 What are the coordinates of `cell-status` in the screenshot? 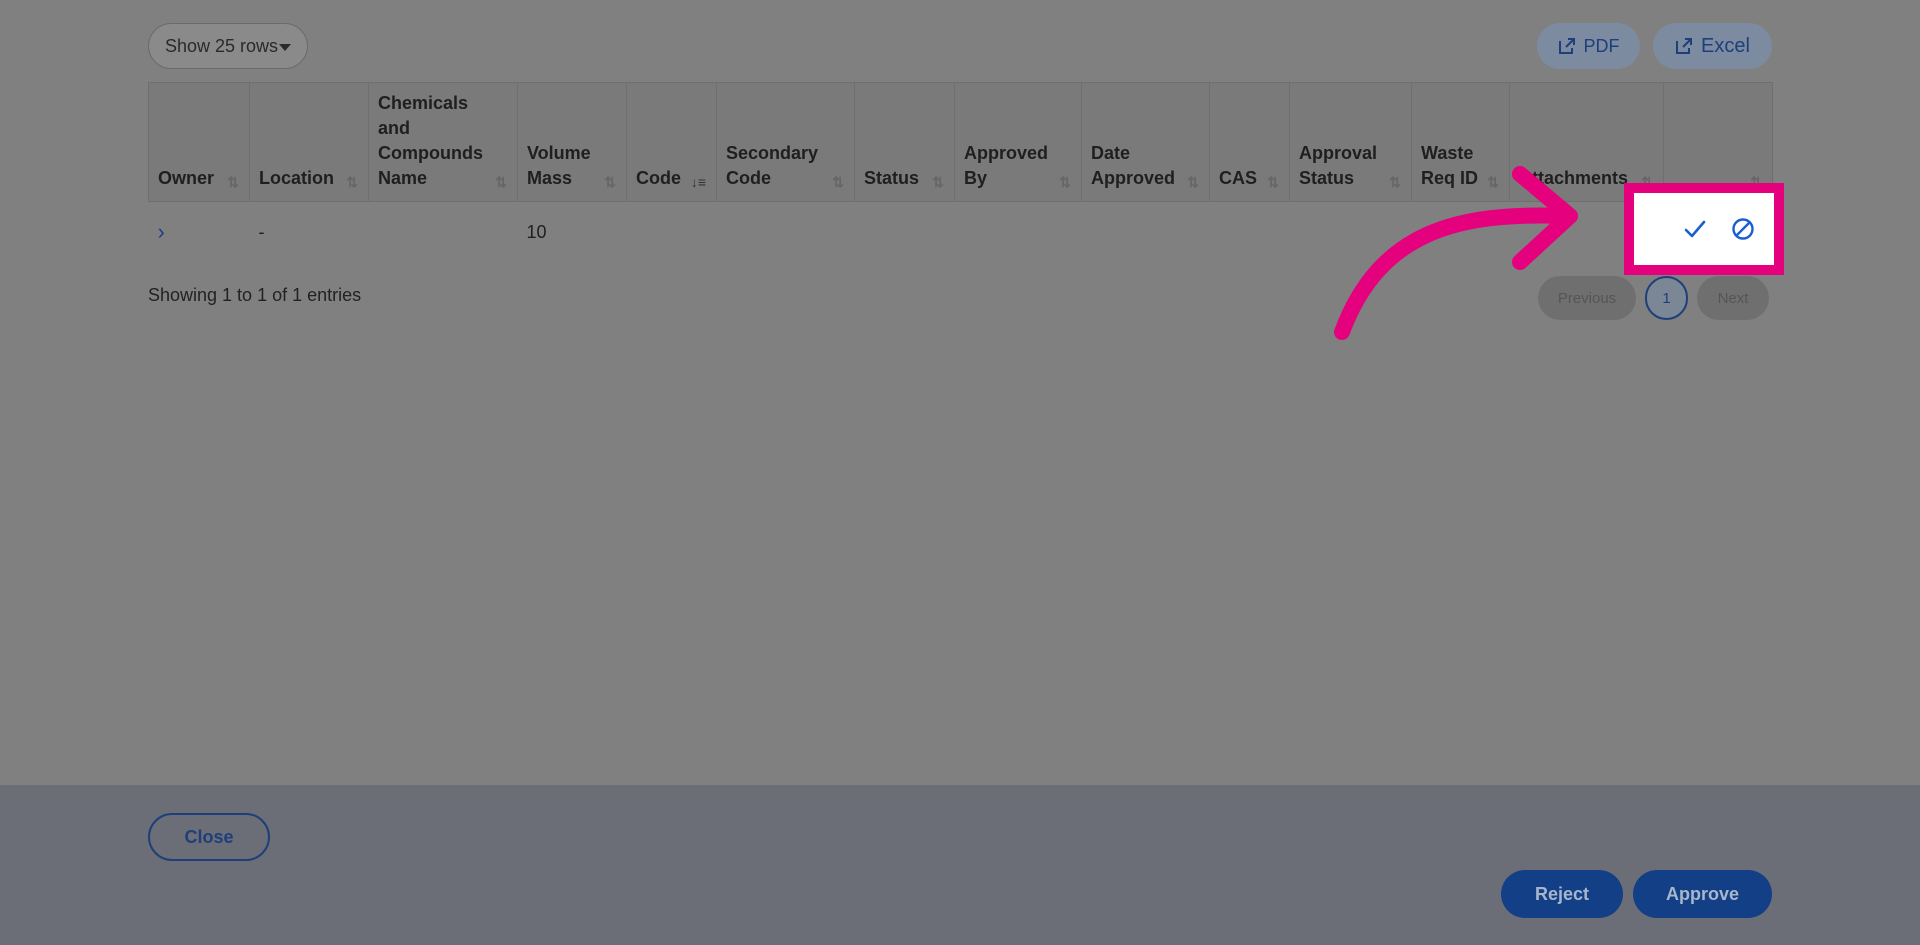 It's located at (905, 232).